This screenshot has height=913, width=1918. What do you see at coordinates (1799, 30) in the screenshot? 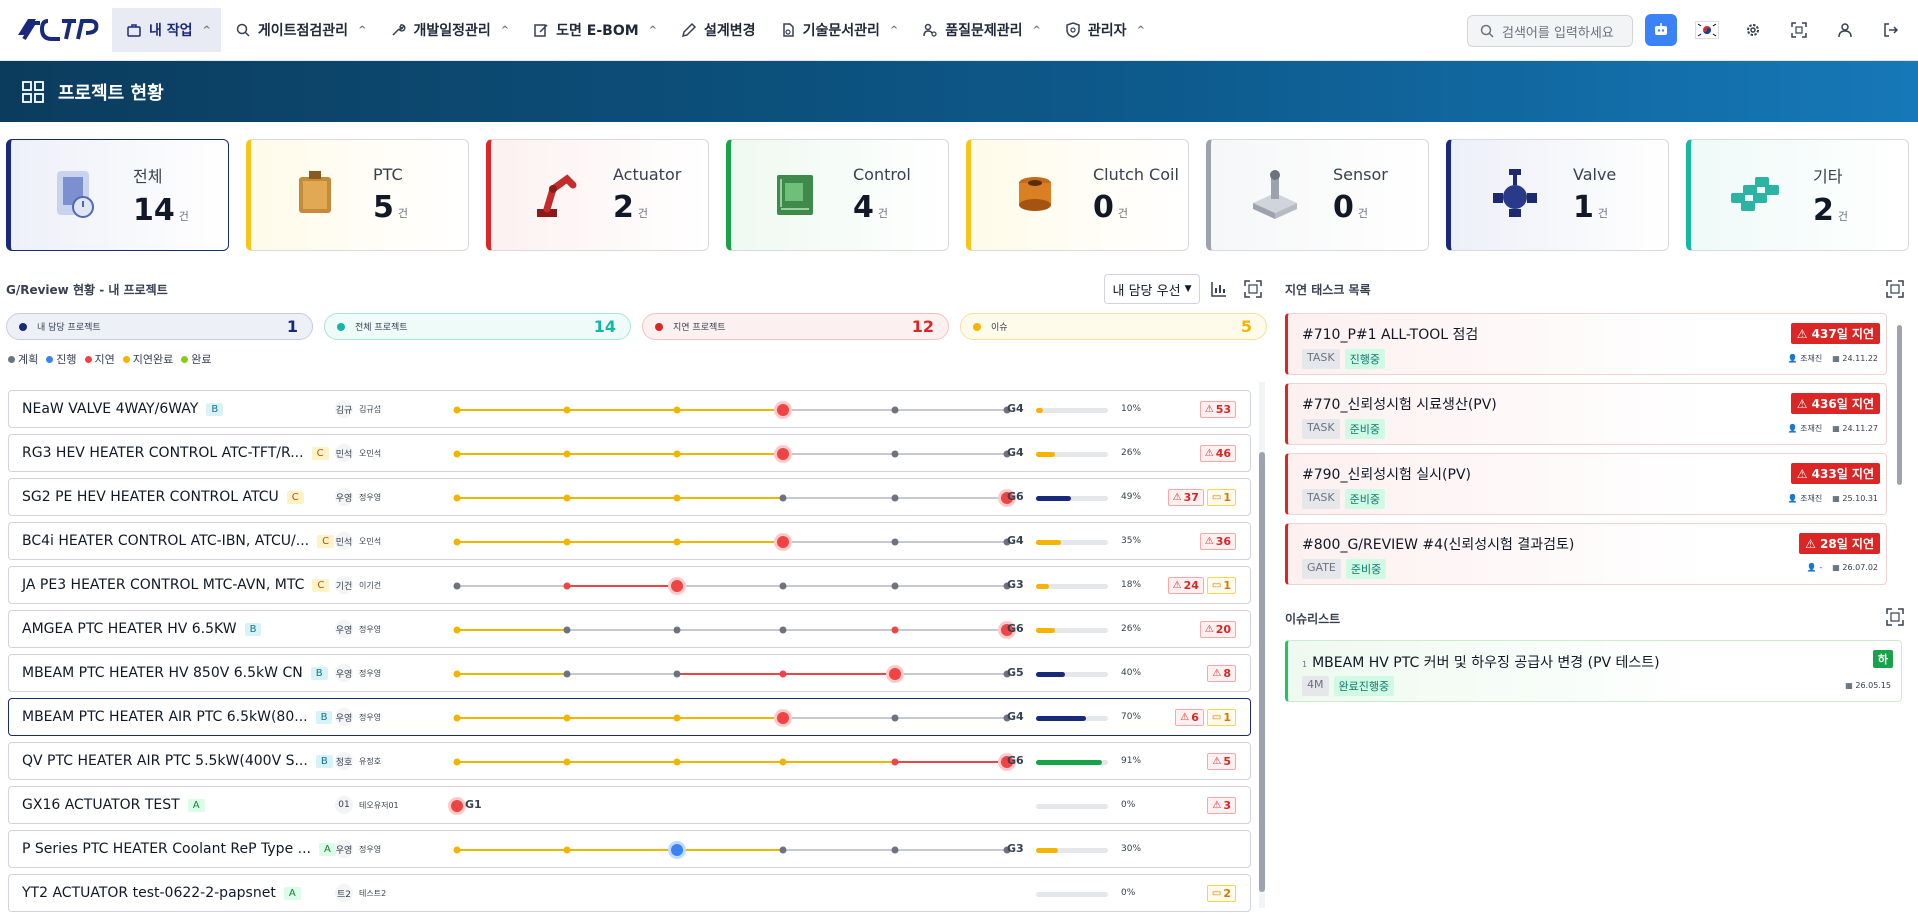
I see `fullscreen-button` at bounding box center [1799, 30].